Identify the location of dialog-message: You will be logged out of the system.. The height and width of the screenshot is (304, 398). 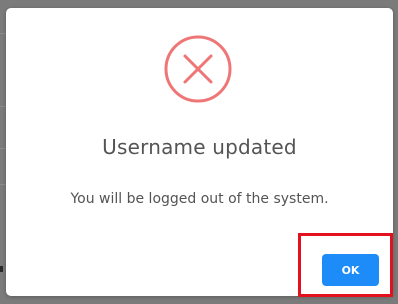
(199, 199).